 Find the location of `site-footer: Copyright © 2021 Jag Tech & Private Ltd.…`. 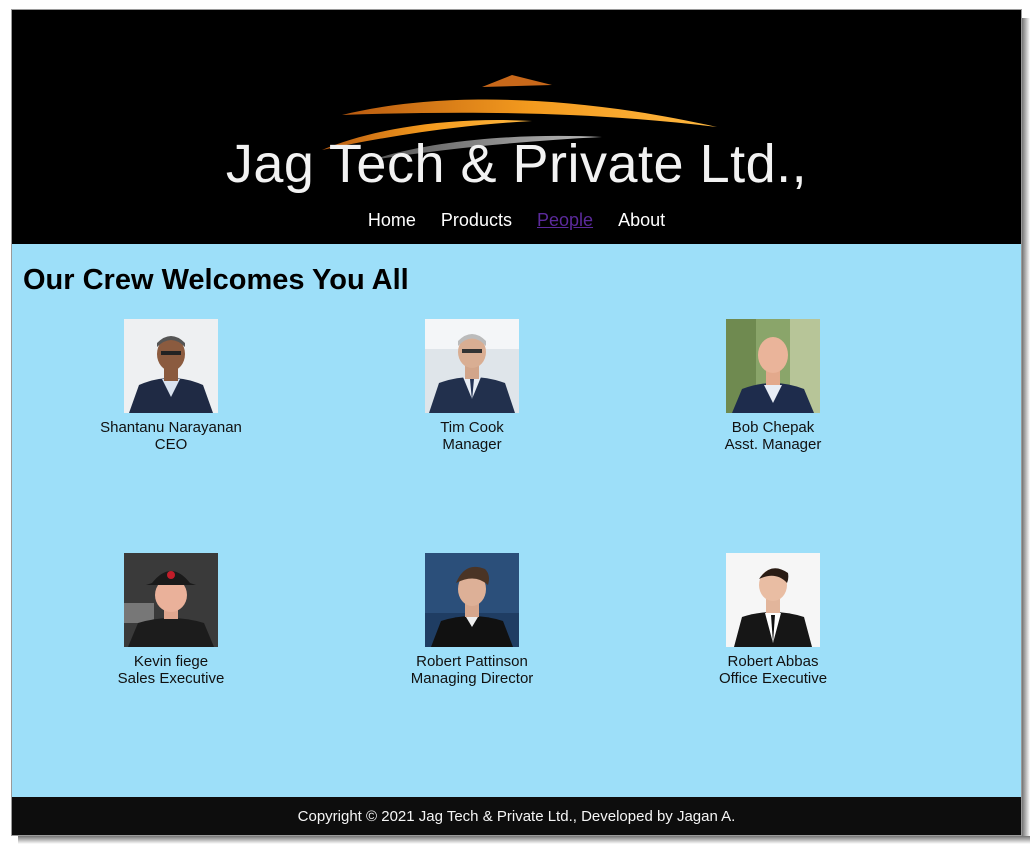

site-footer: Copyright © 2021 Jag Tech & Private Ltd.… is located at coordinates (516, 816).